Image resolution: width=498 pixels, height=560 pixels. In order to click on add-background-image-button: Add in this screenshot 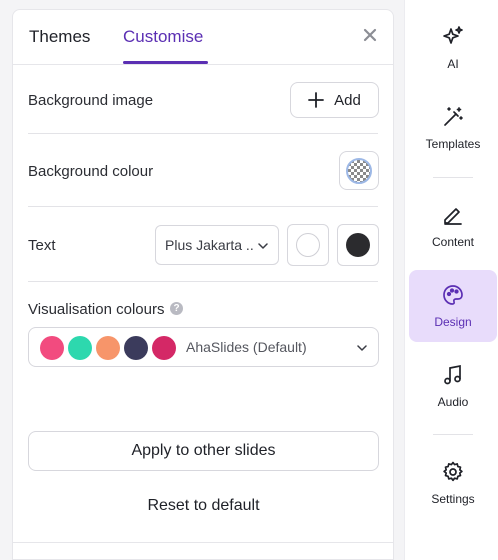, I will do `click(334, 100)`.